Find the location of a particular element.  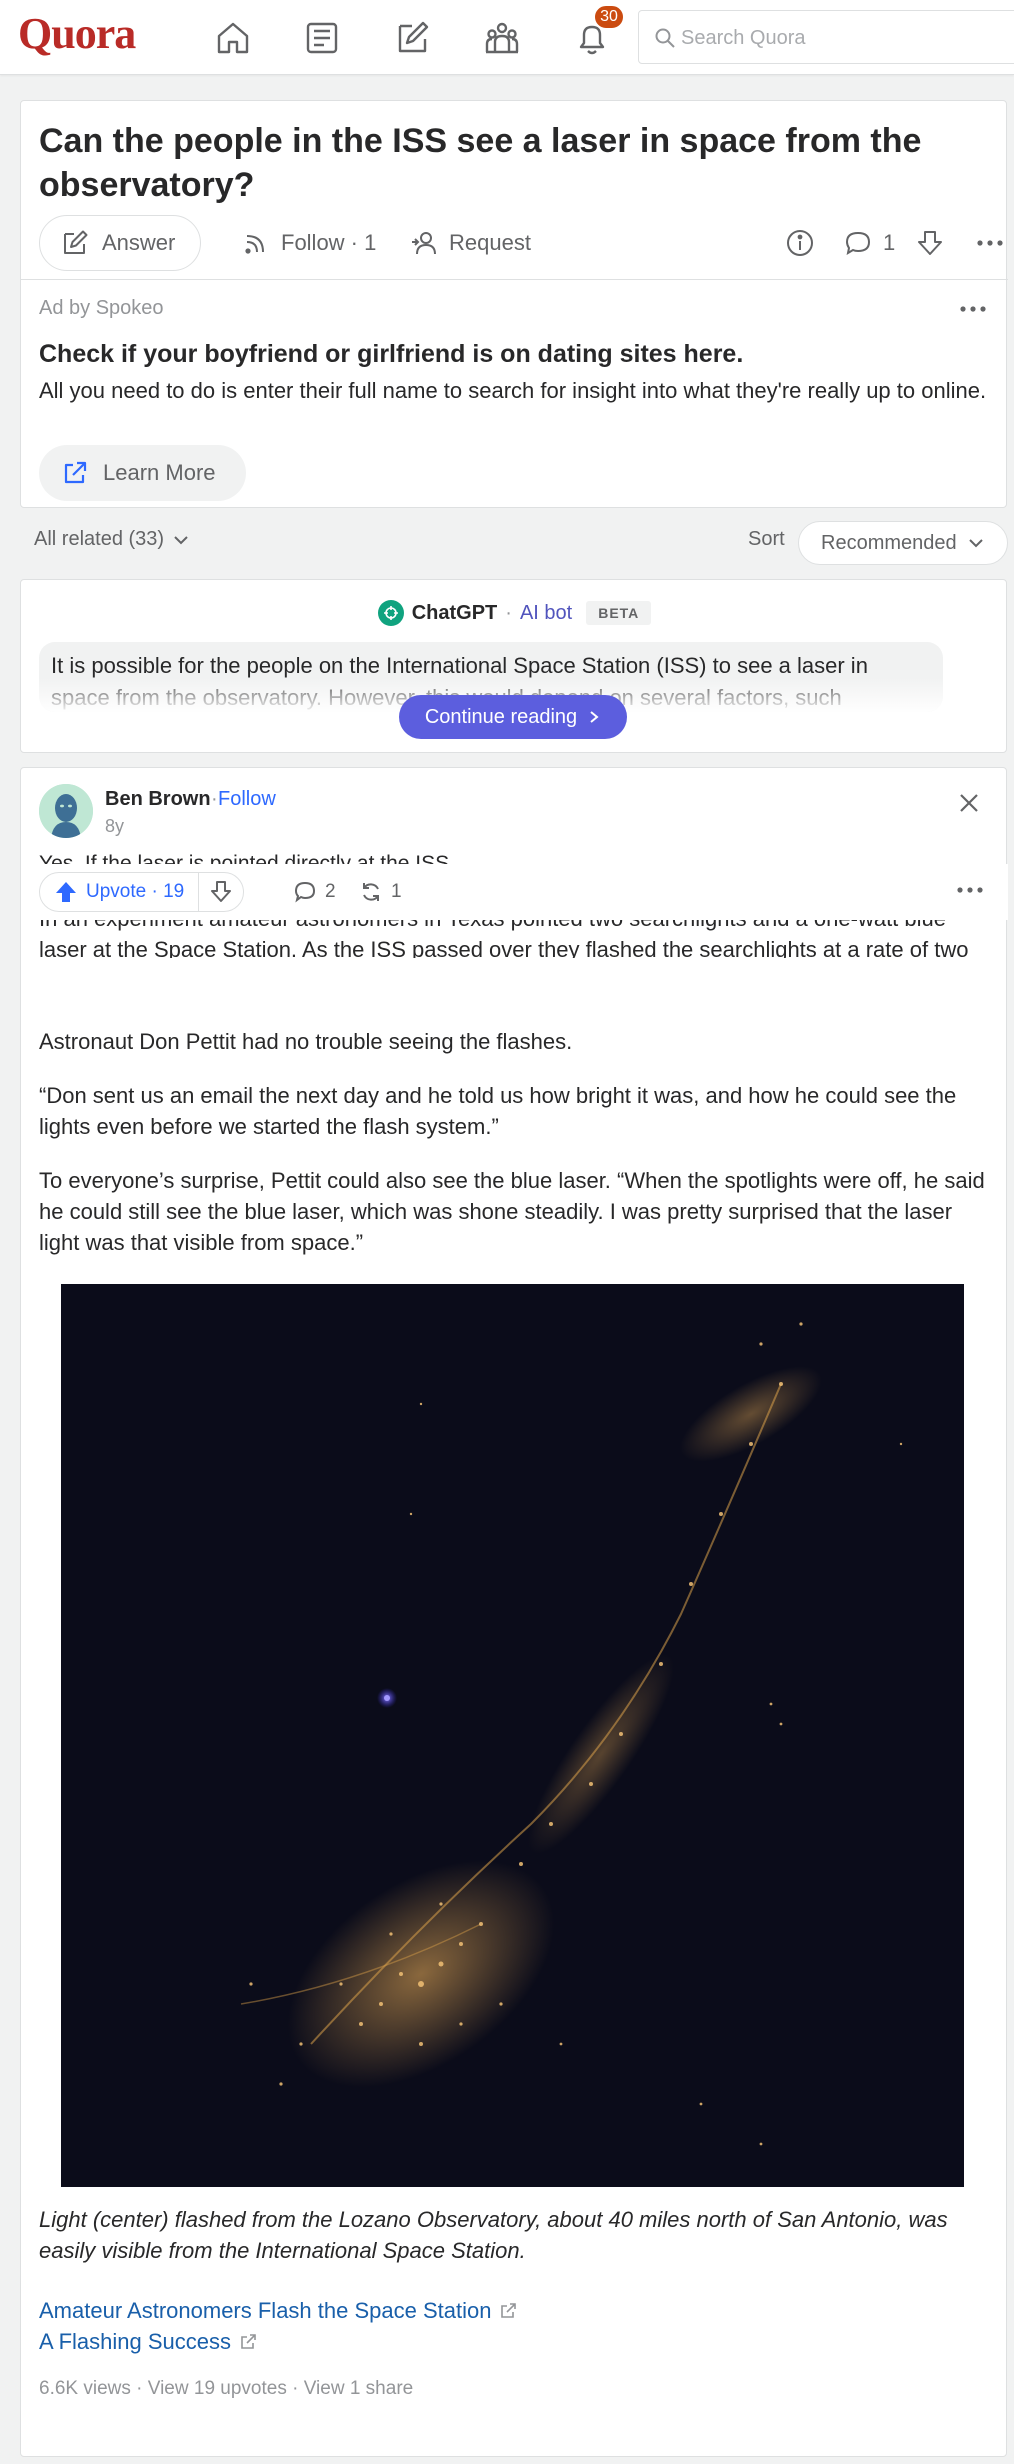

chevron-right-icon is located at coordinates (594, 717).